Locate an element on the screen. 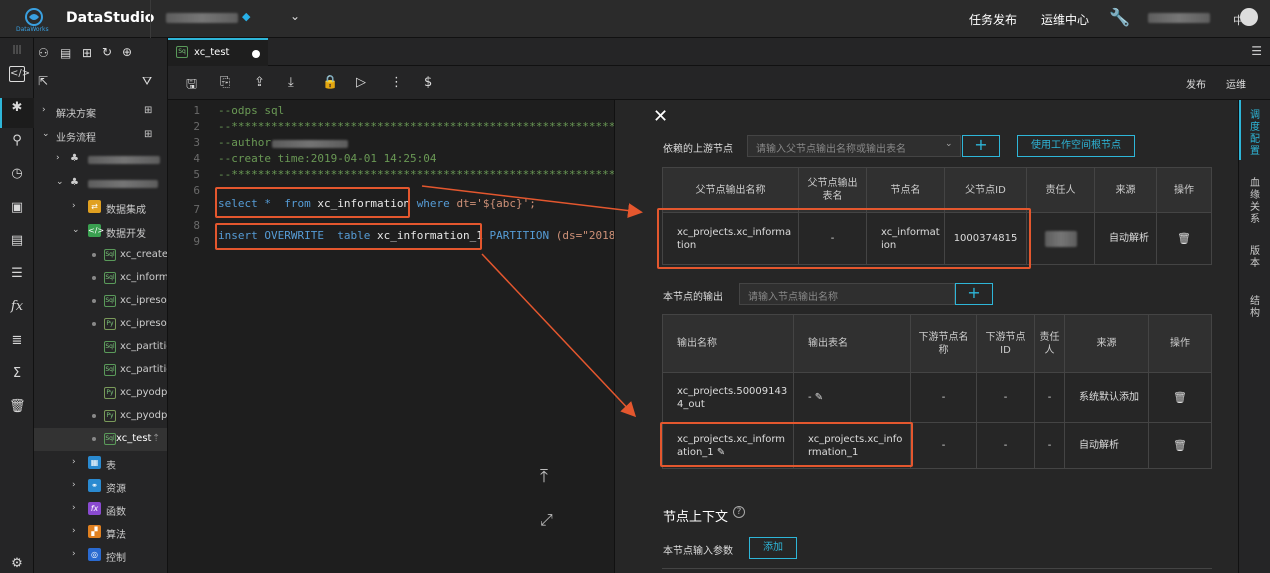  refresh-icon: ↻ is located at coordinates (107, 52).